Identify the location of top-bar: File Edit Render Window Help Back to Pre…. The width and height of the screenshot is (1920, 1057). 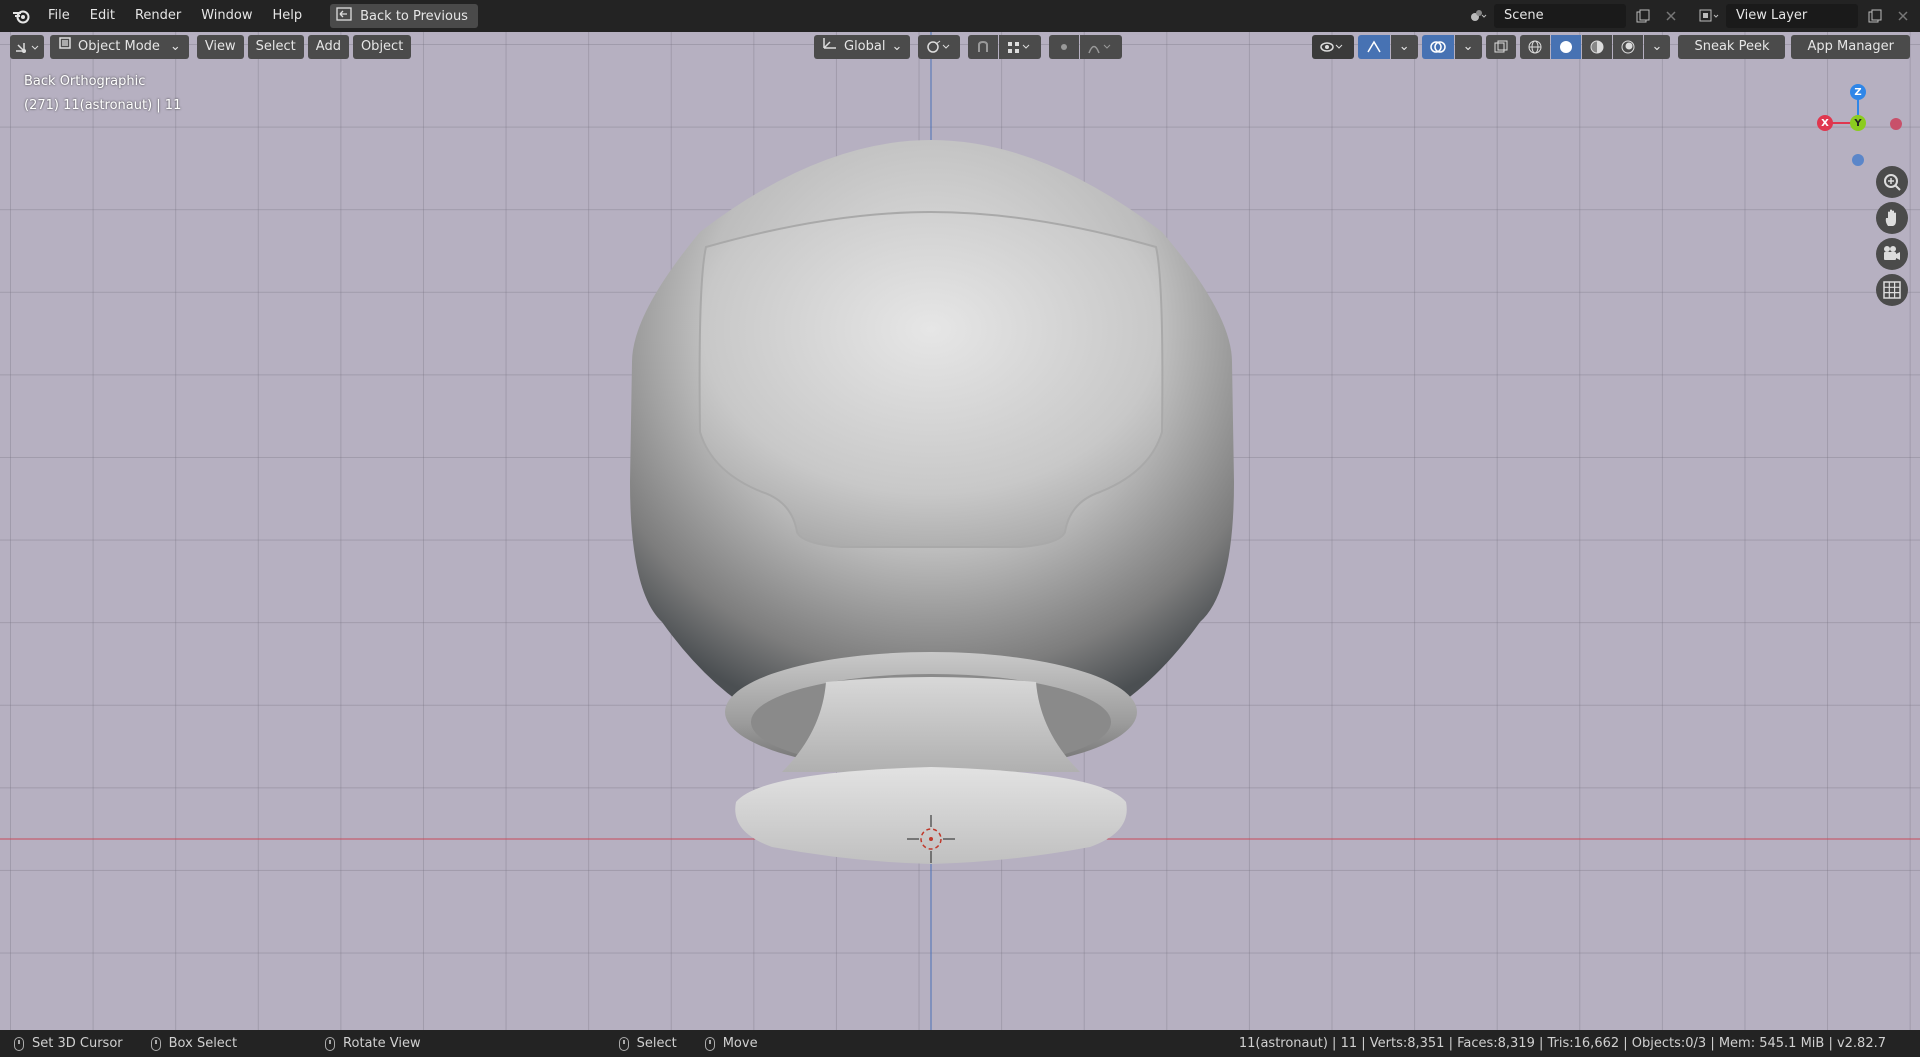
(960, 16).